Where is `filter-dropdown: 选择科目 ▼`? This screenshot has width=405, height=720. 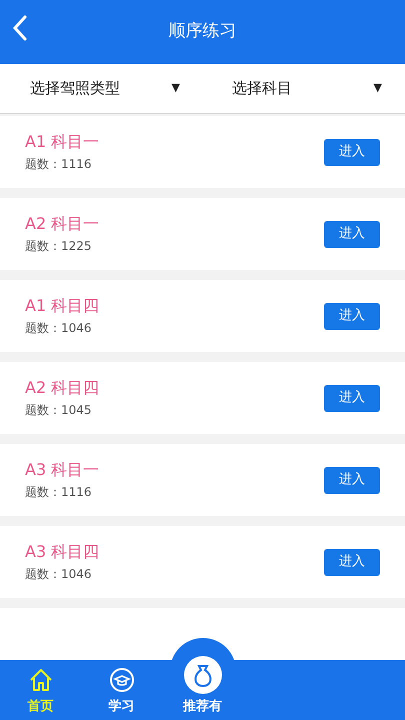
filter-dropdown: 选择科目 ▼ is located at coordinates (303, 88).